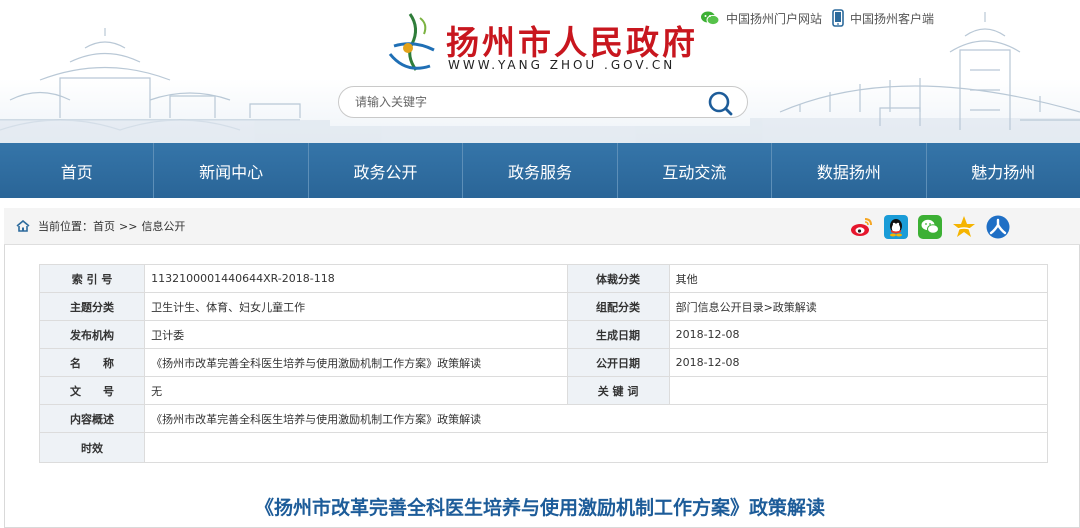 The image size is (1080, 528). I want to click on genre-label: 体裁分类, so click(618, 278).